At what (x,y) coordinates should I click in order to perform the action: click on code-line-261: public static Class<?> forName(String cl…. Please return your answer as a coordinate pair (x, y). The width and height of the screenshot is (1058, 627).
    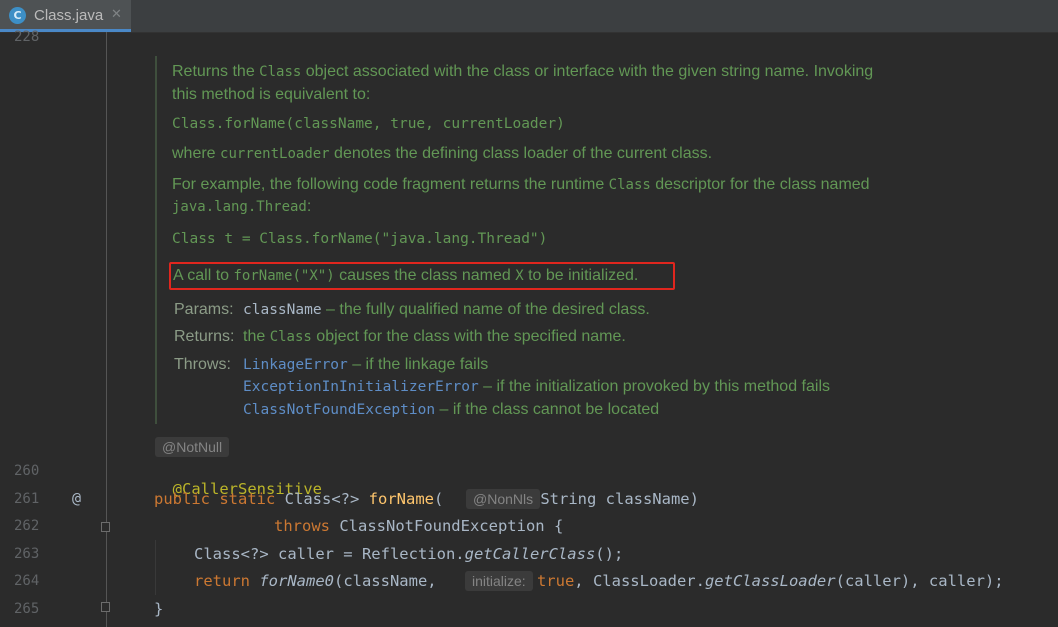
    Looking at the image, I should click on (426, 499).